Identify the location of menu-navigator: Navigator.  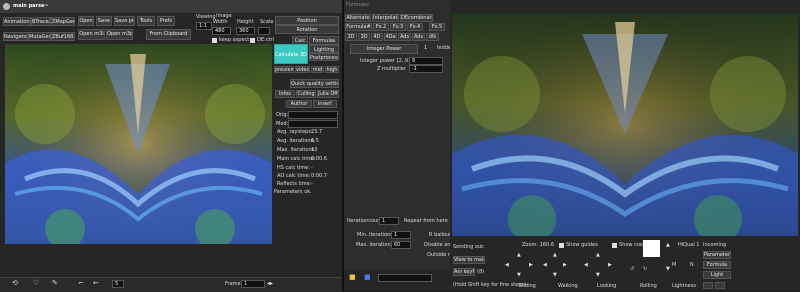
(15, 36).